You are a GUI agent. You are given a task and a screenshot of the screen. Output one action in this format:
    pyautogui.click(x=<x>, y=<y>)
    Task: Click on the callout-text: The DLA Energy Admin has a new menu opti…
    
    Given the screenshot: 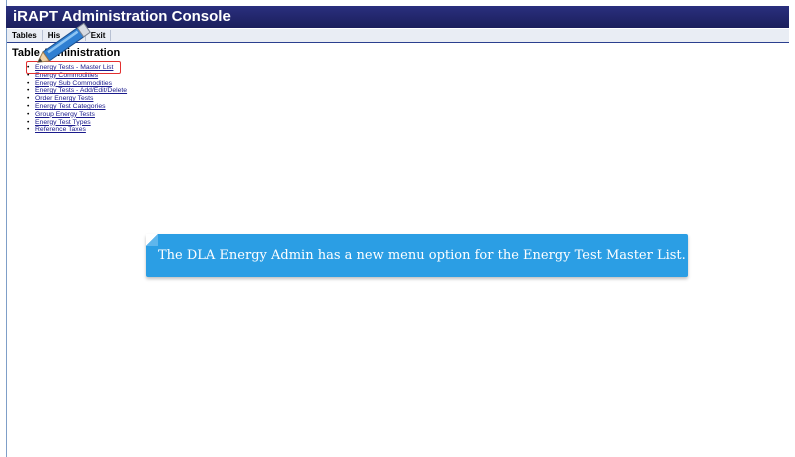 What is the action you would take?
    pyautogui.click(x=422, y=255)
    